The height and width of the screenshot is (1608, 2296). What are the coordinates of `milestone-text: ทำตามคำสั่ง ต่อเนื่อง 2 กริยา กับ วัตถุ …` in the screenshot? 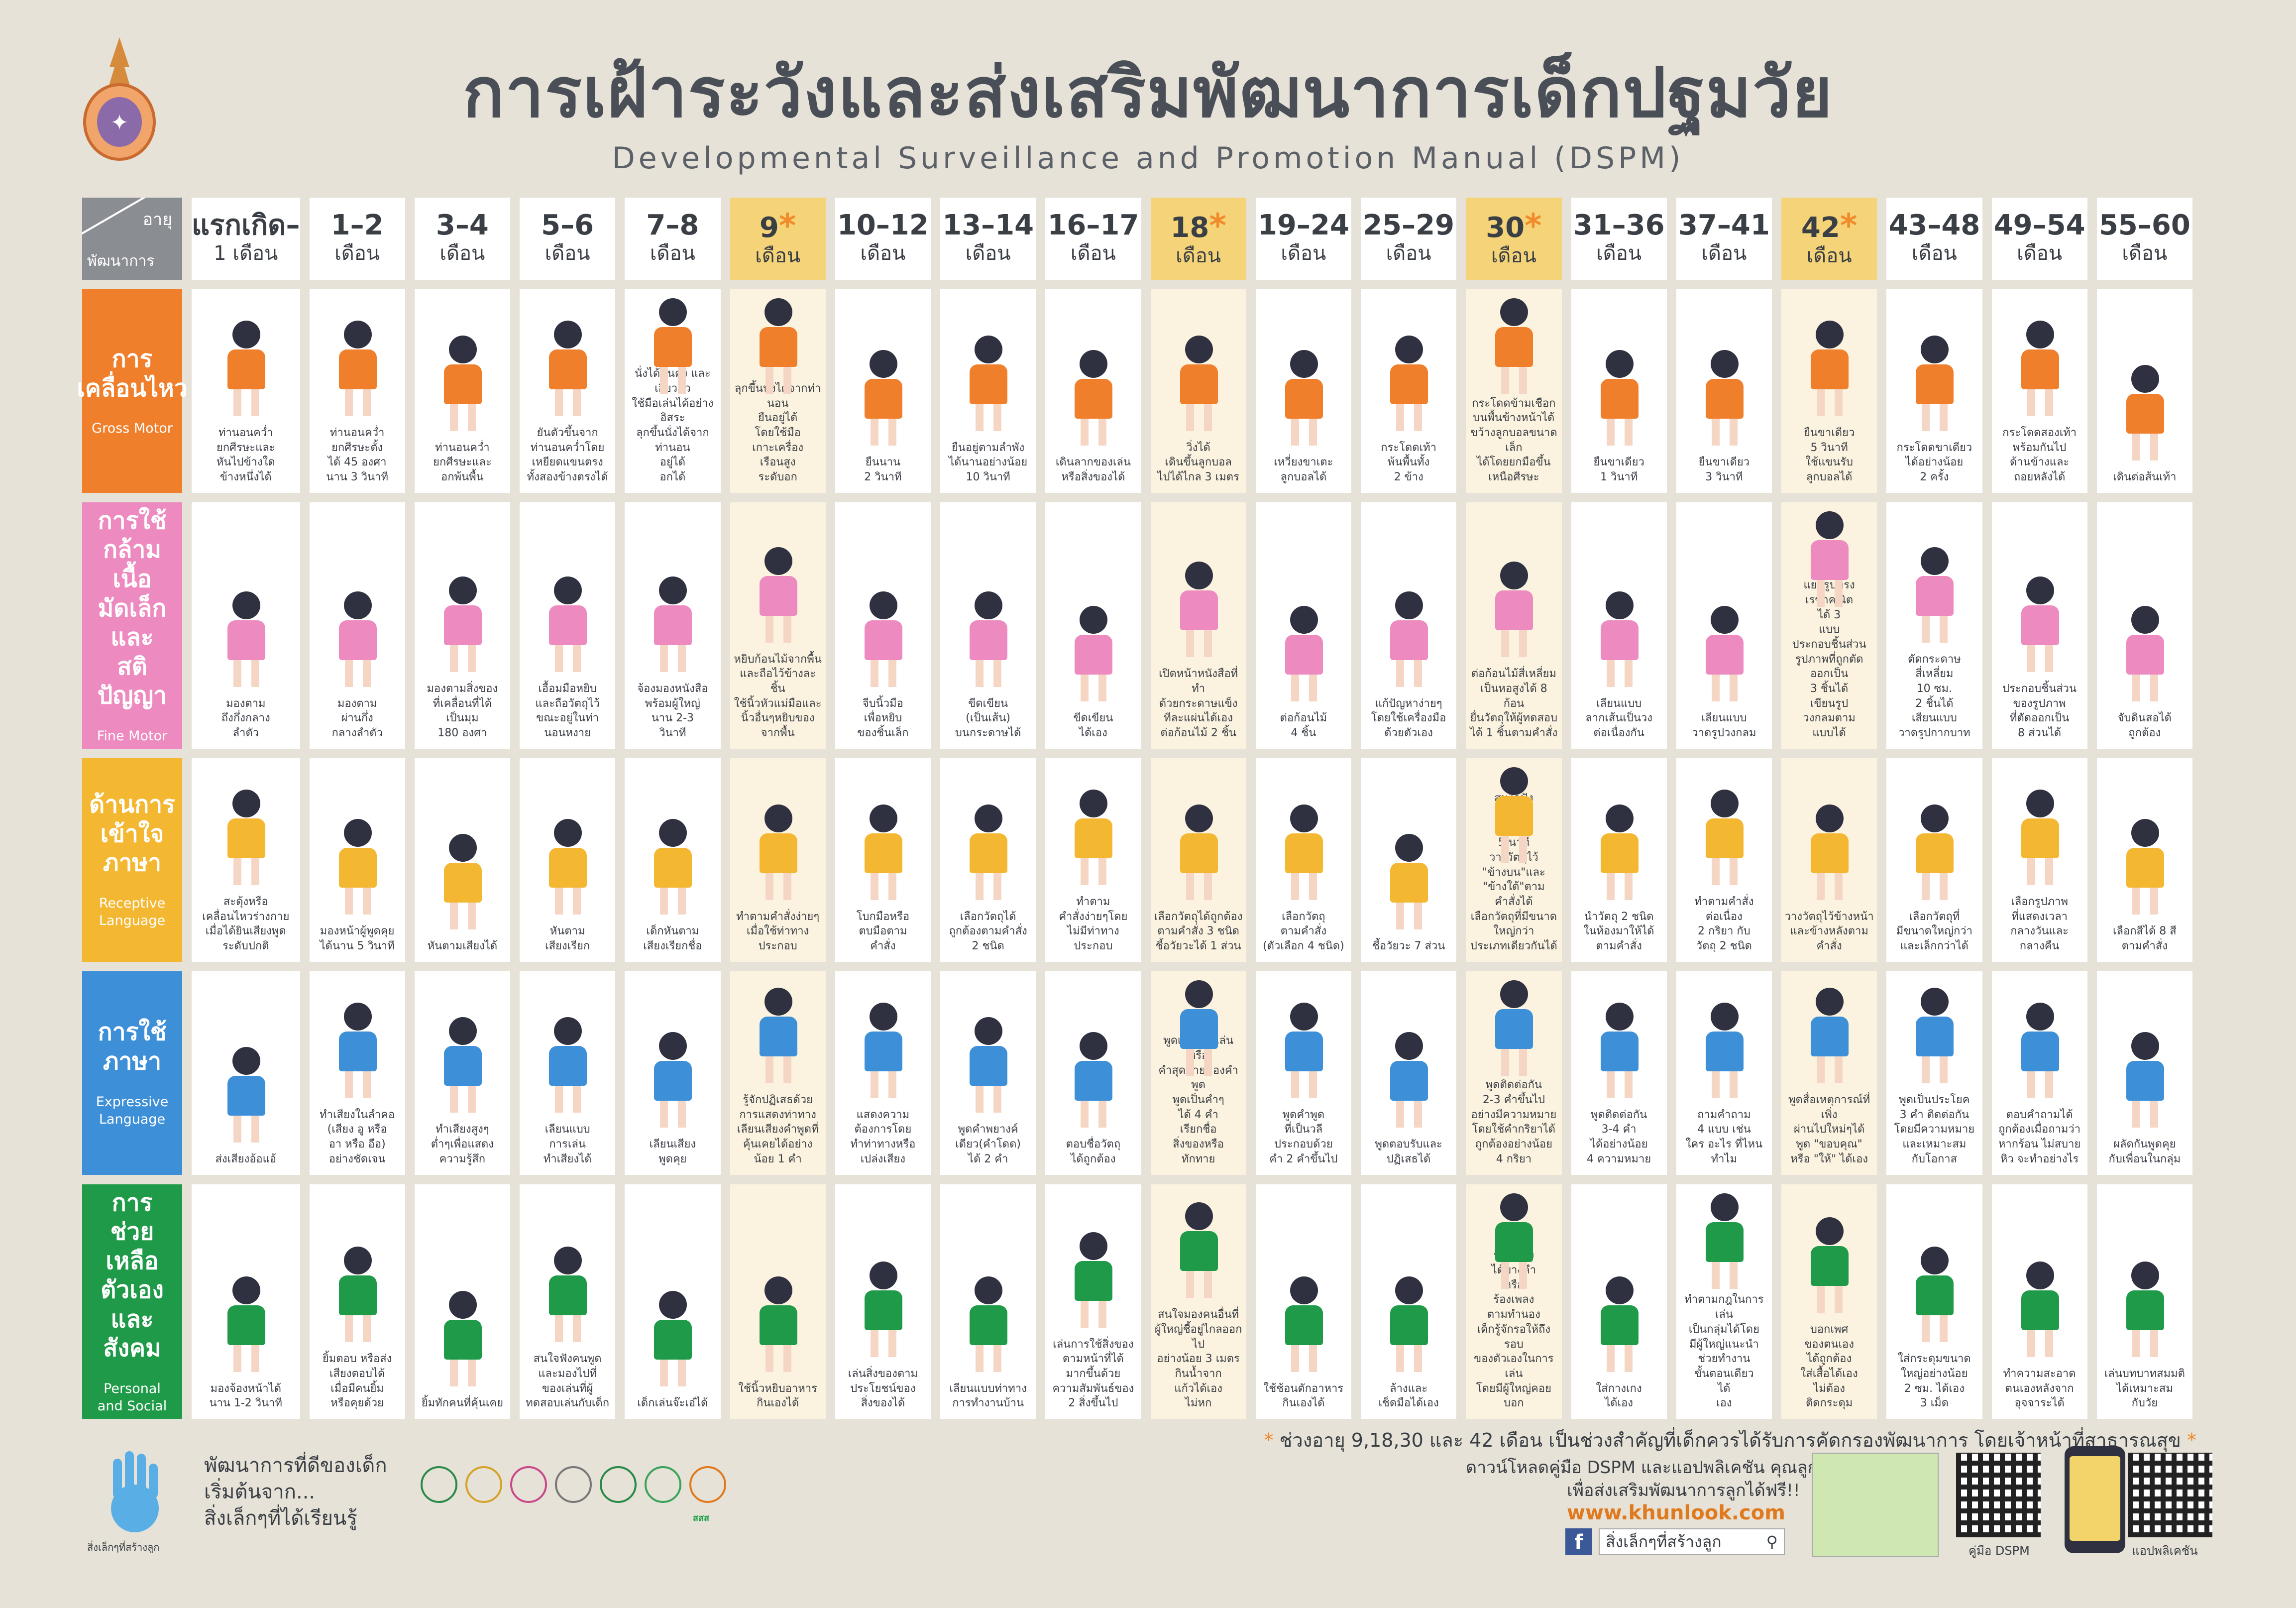 It's located at (1724, 924).